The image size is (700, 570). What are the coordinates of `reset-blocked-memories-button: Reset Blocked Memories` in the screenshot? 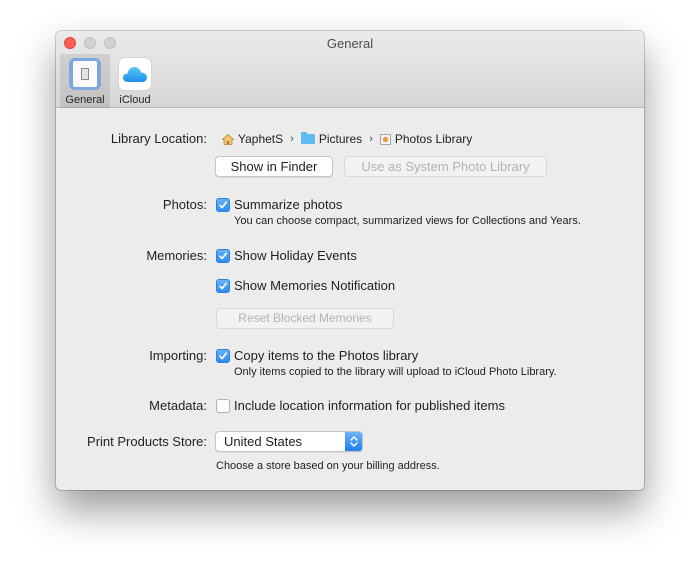 It's located at (305, 318).